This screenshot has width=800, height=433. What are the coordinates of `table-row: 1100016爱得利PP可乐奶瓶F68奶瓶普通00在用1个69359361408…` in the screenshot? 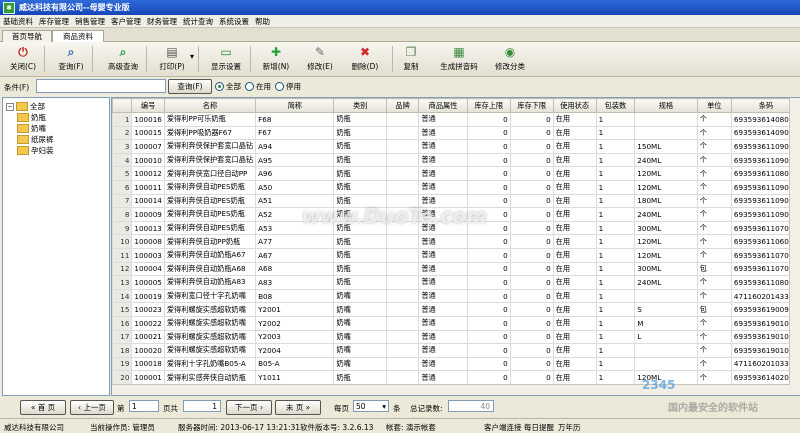 It's located at (456, 120).